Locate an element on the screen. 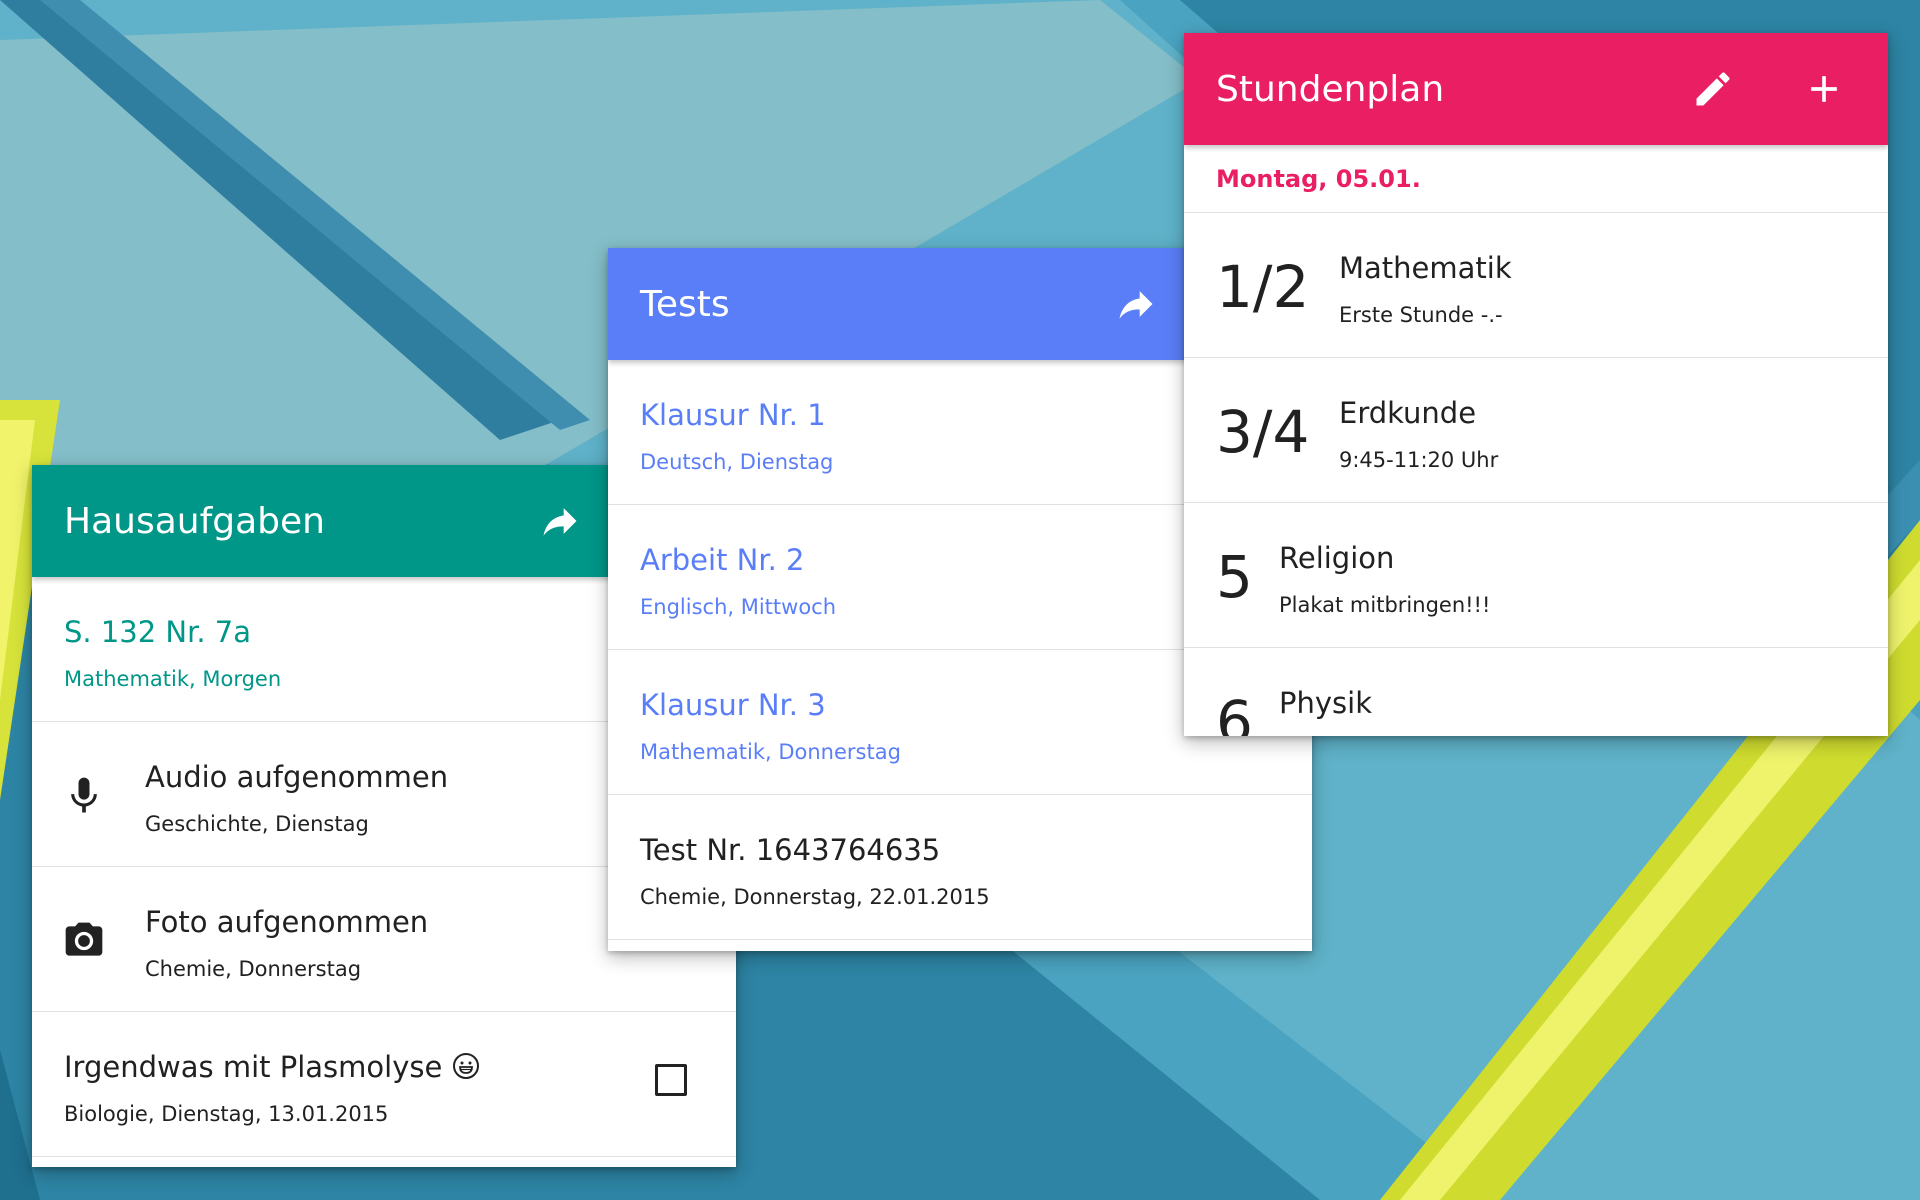 The image size is (1920, 1200). pencil-icon is located at coordinates (1713, 89).